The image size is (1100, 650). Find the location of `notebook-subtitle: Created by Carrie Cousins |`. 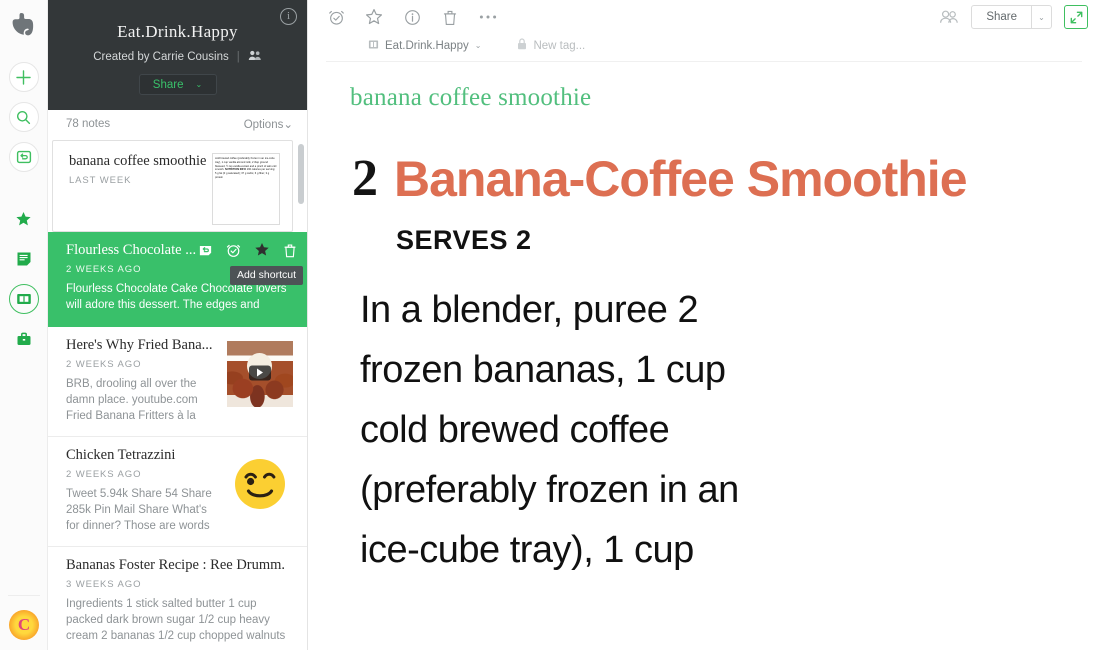

notebook-subtitle: Created by Carrie Cousins | is located at coordinates (177, 57).